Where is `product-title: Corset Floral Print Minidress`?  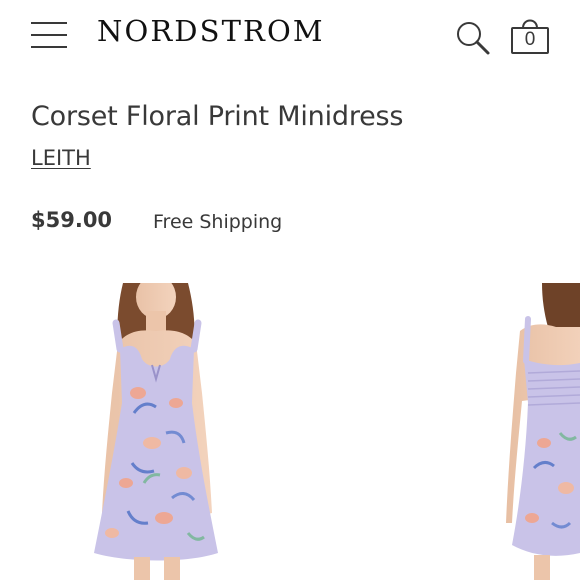
product-title: Corset Floral Print Minidress is located at coordinates (217, 116).